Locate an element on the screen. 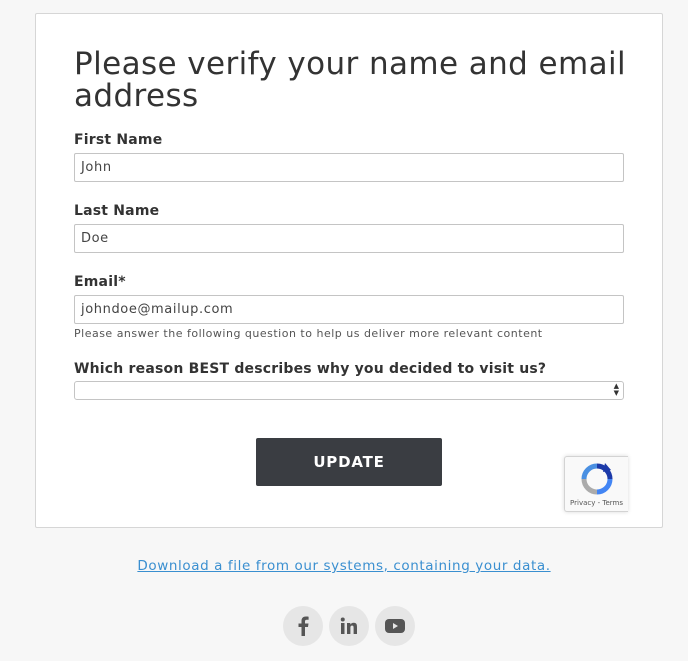 This screenshot has height=661, width=688. first-name-field: John is located at coordinates (349, 167).